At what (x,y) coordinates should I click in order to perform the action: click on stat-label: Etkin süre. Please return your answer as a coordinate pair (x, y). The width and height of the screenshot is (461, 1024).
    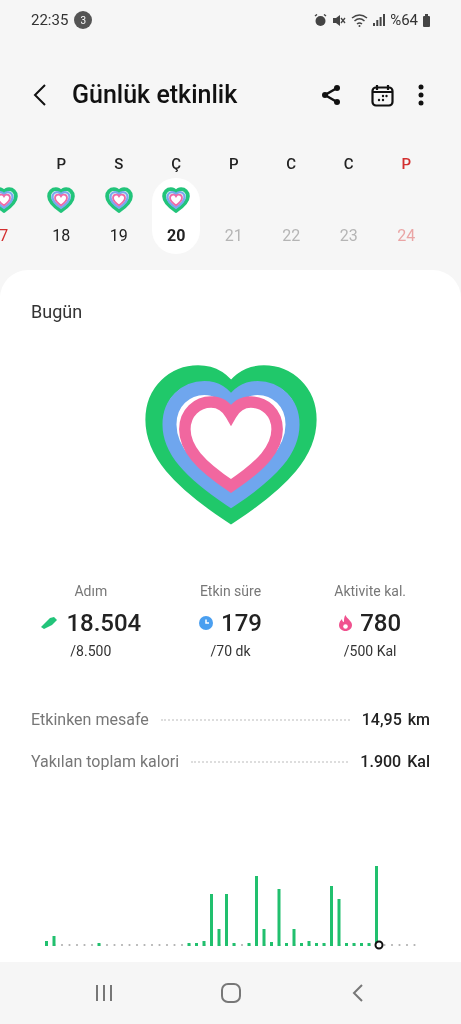
    Looking at the image, I should click on (230, 591).